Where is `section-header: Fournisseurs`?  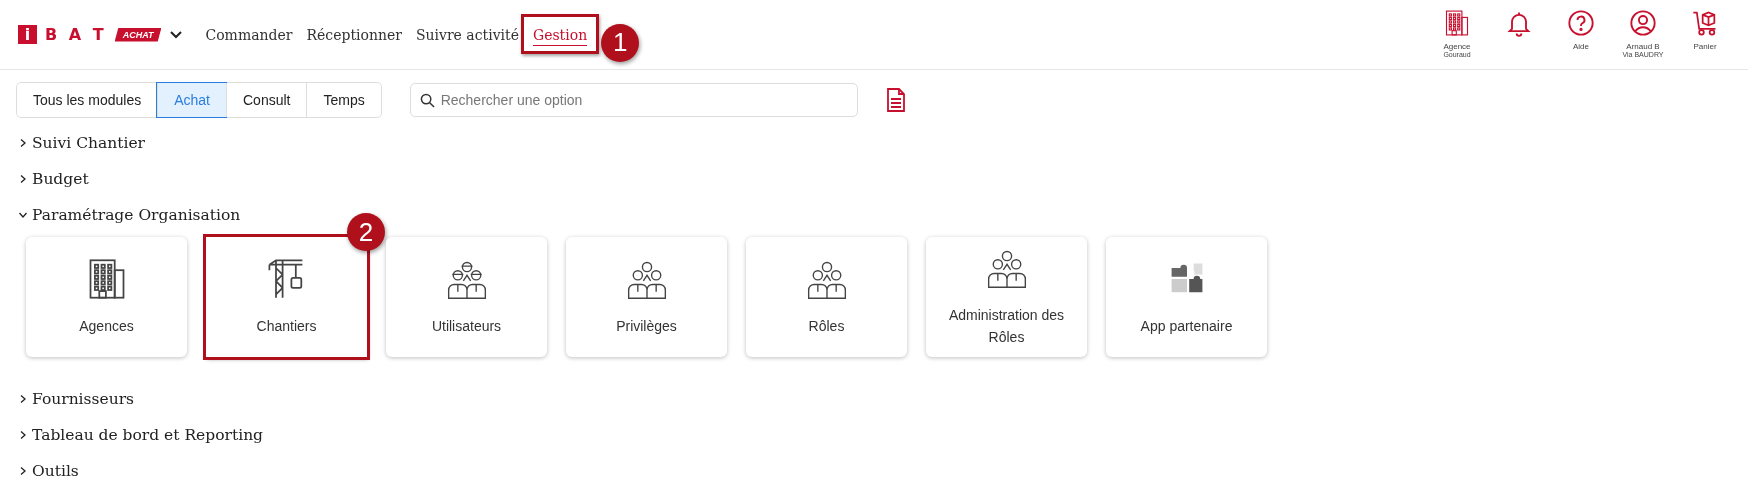
section-header: Fournisseurs is located at coordinates (76, 399).